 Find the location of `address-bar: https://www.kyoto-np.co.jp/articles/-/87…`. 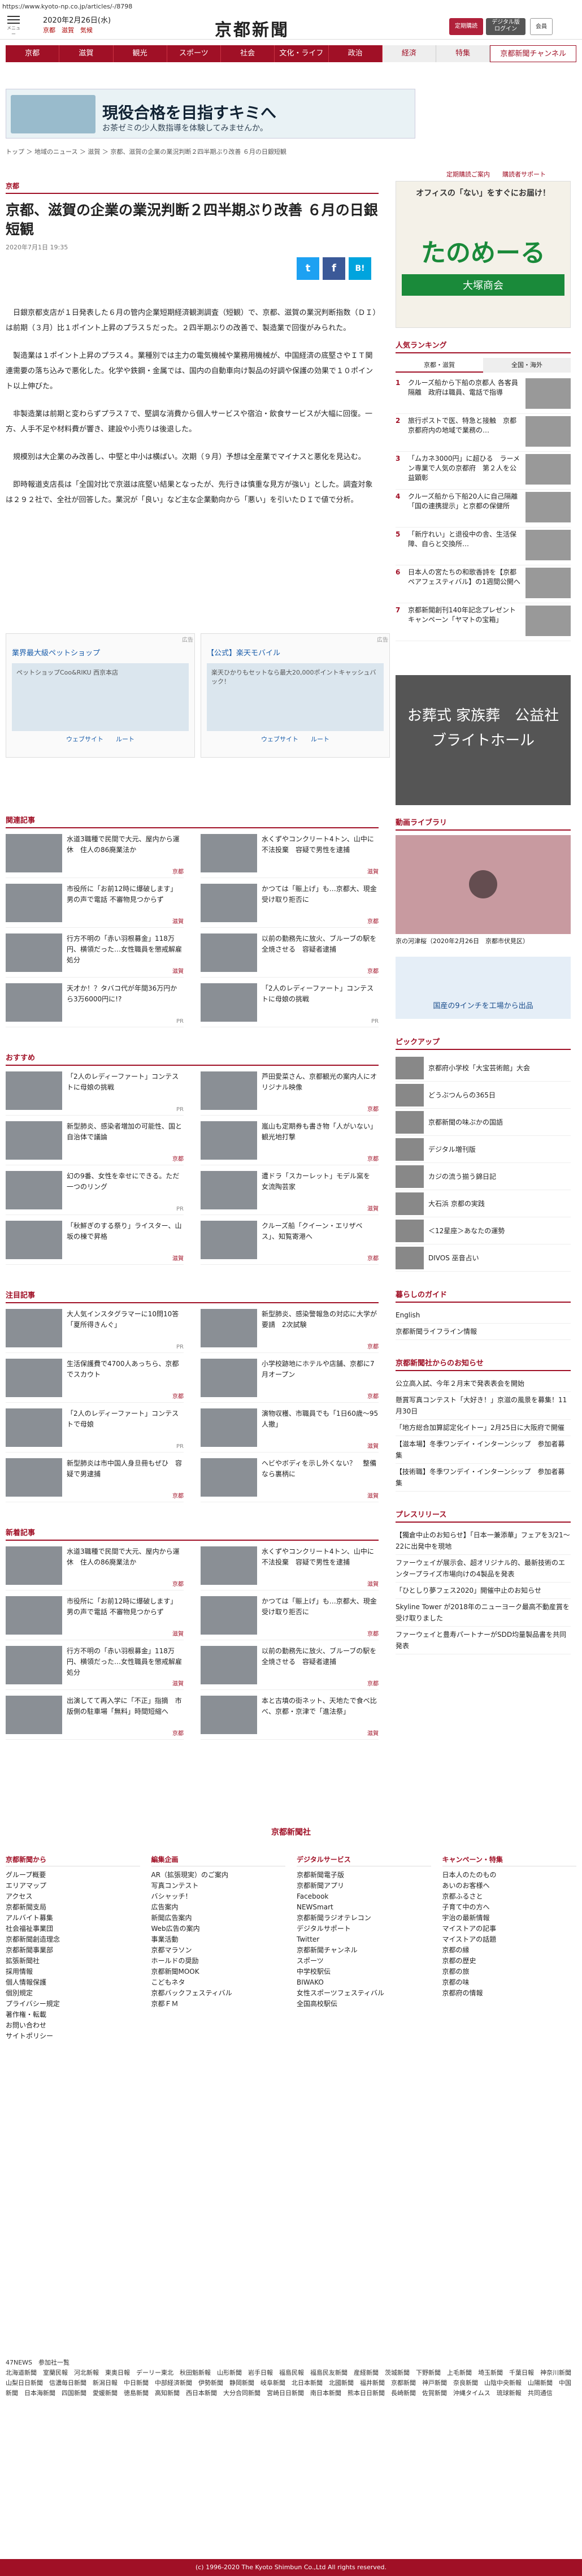

address-bar: https://www.kyoto-np.co.jp/articles/-/87… is located at coordinates (291, 6).